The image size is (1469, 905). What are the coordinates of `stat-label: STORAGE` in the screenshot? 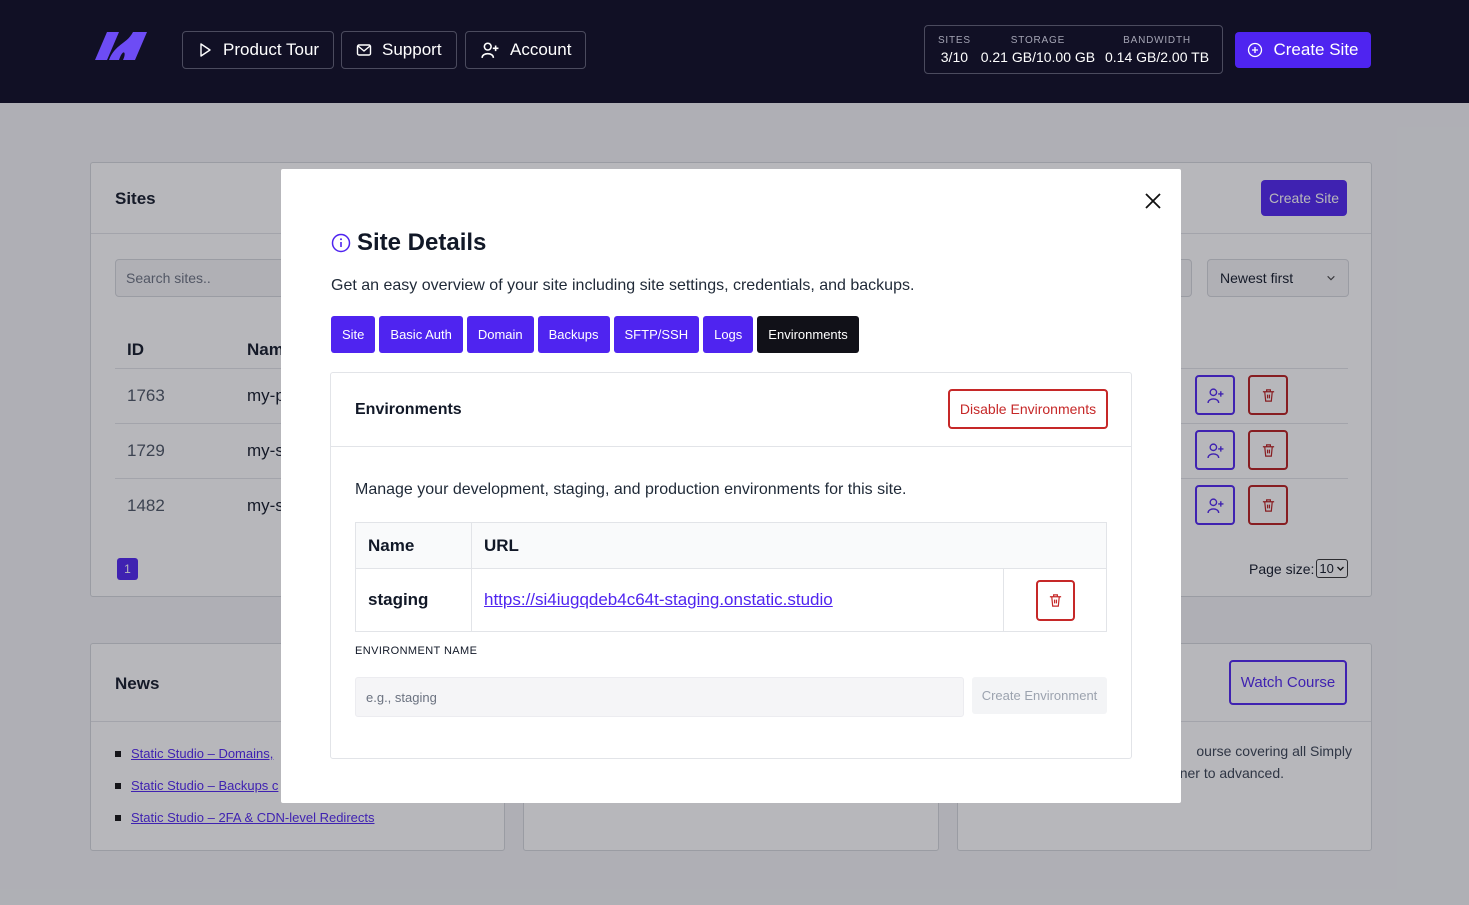 It's located at (1038, 40).